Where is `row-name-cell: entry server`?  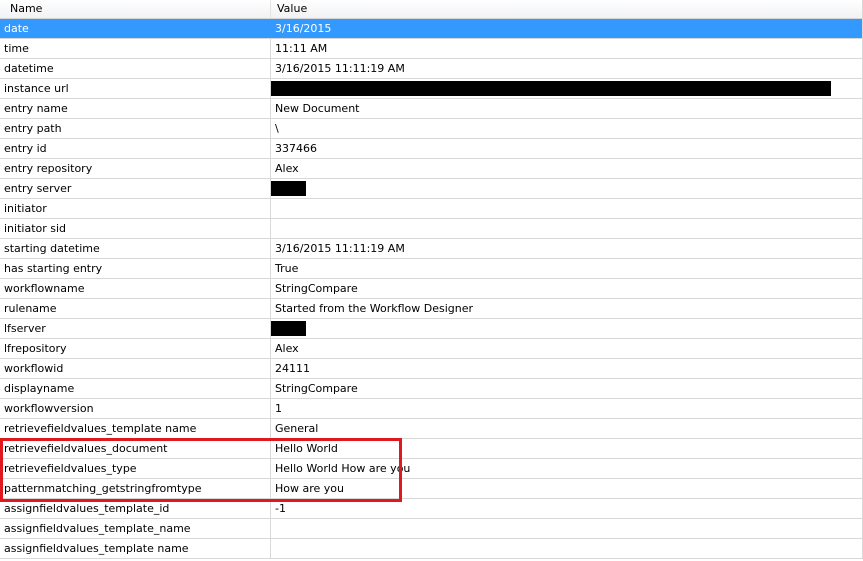
row-name-cell: entry server is located at coordinates (135, 188).